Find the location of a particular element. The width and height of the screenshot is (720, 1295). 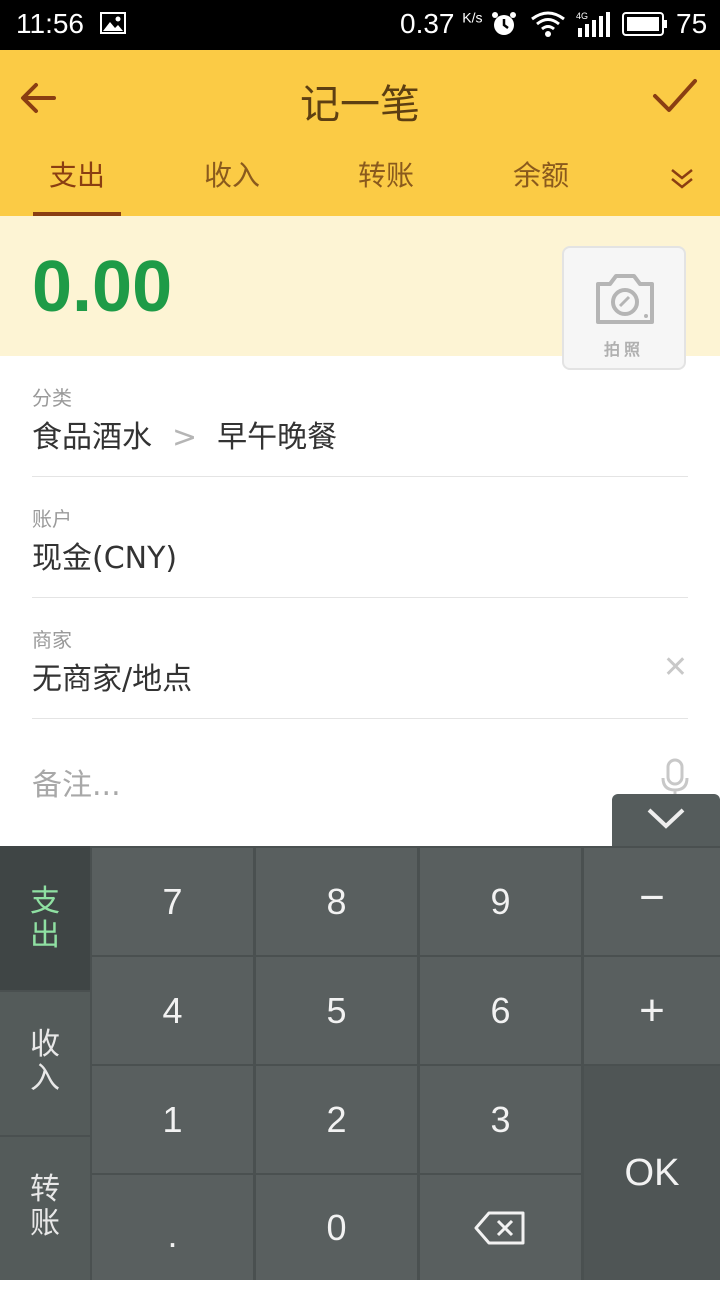

key-5: 5 is located at coordinates (336, 1010).